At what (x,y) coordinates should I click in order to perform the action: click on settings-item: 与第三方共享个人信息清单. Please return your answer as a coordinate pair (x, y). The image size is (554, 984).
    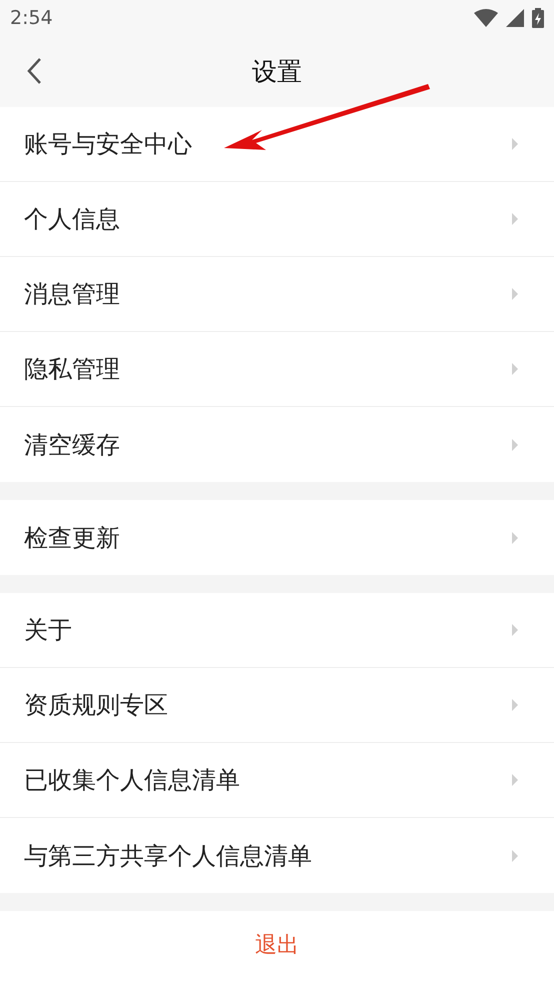
    Looking at the image, I should click on (277, 855).